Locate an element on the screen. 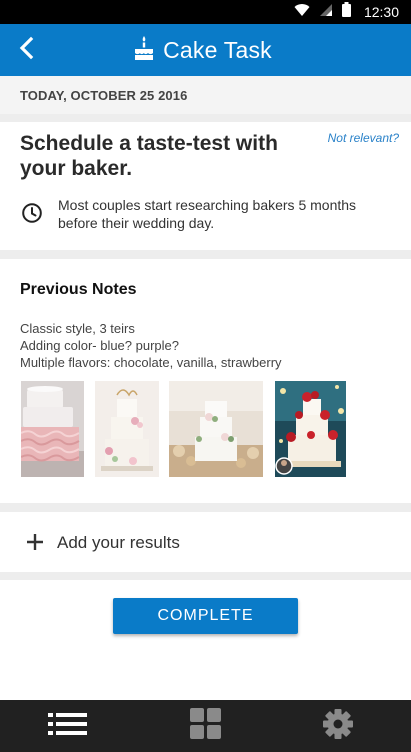  status-bar: 12:30 is located at coordinates (205, 12).